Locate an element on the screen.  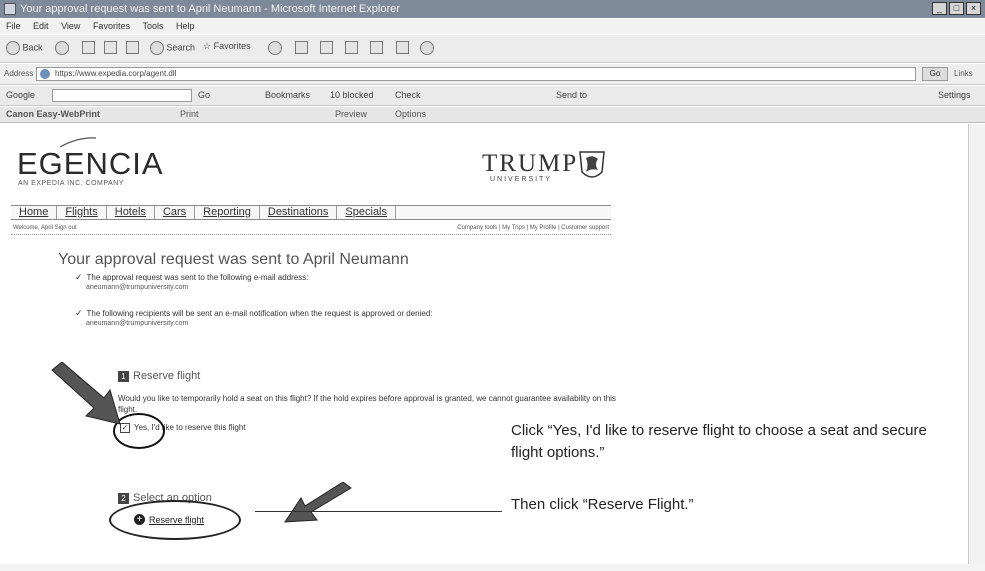
spell-check-button: Check is located at coordinates (408, 95).